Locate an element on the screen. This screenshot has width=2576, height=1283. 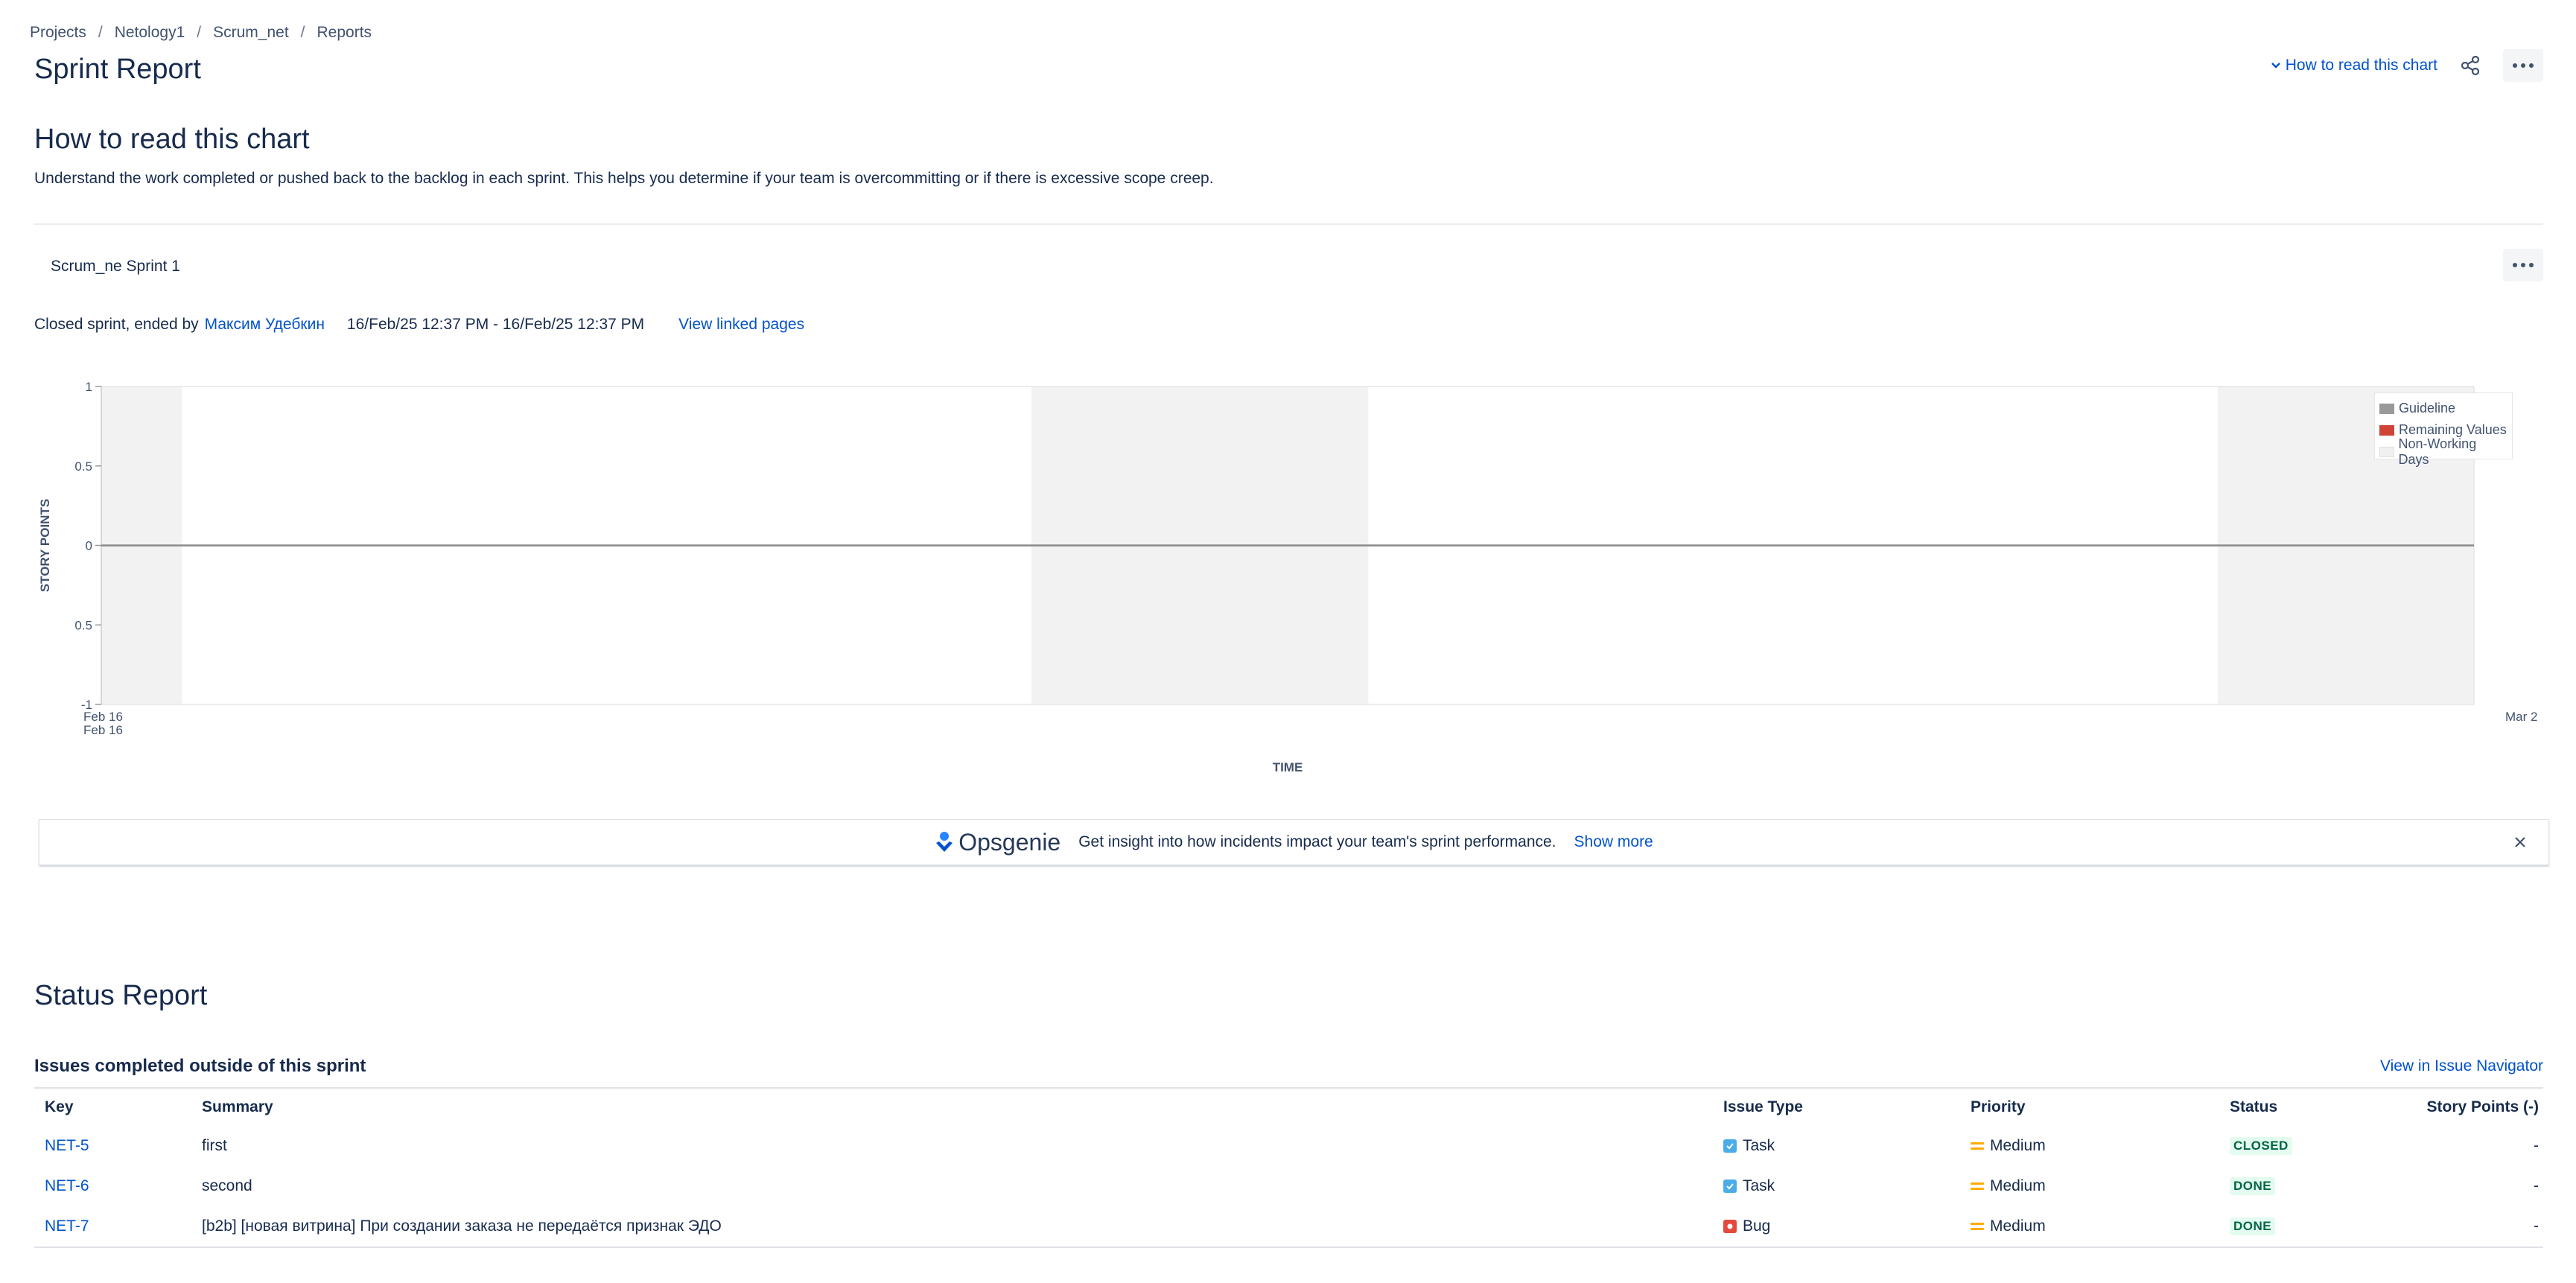
breadcrumb-netology1: Netology1 is located at coordinates (150, 33).